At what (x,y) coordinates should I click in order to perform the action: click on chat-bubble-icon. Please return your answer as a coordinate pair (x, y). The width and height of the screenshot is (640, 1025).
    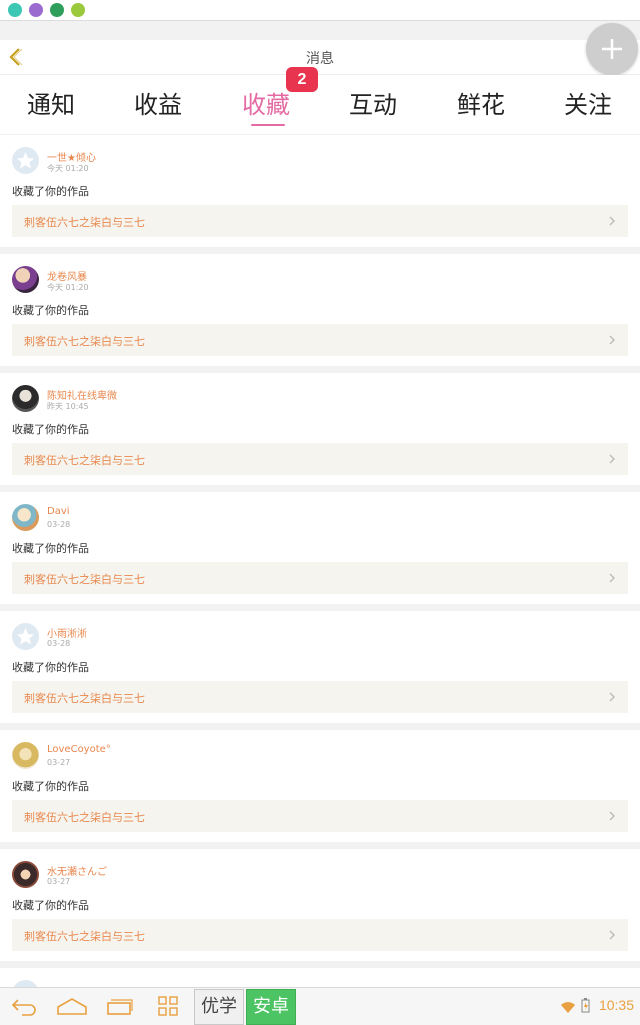
    Looking at the image, I should click on (15, 10).